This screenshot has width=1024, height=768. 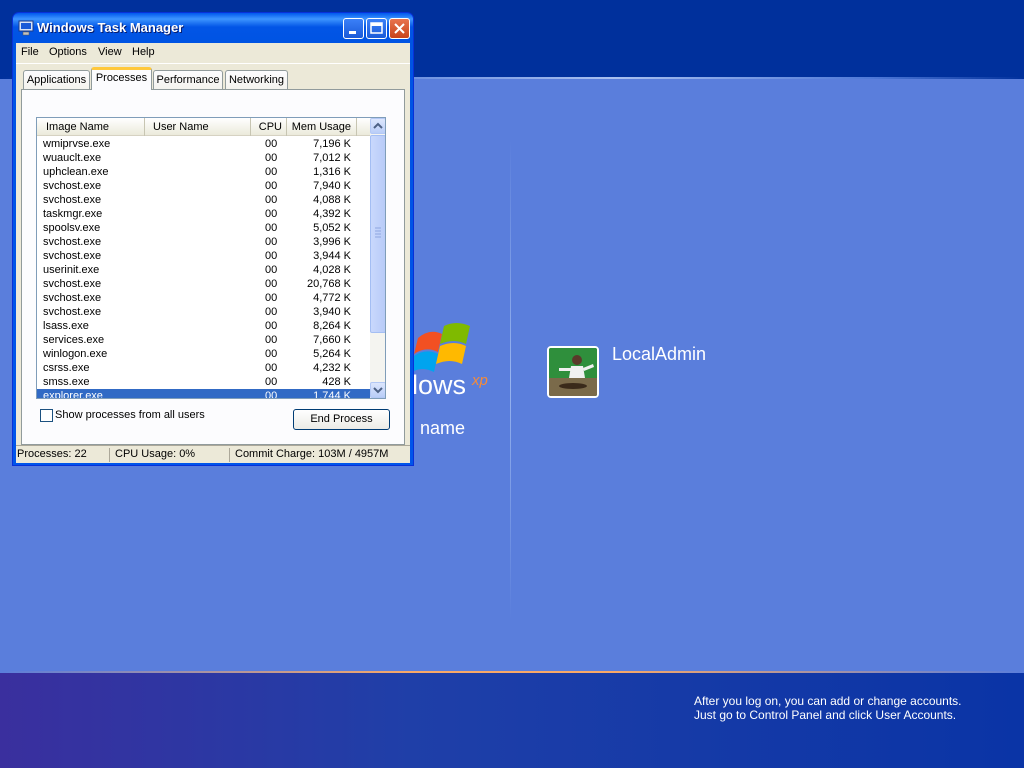 I want to click on process-mem-usage: 428 K, so click(x=336, y=382).